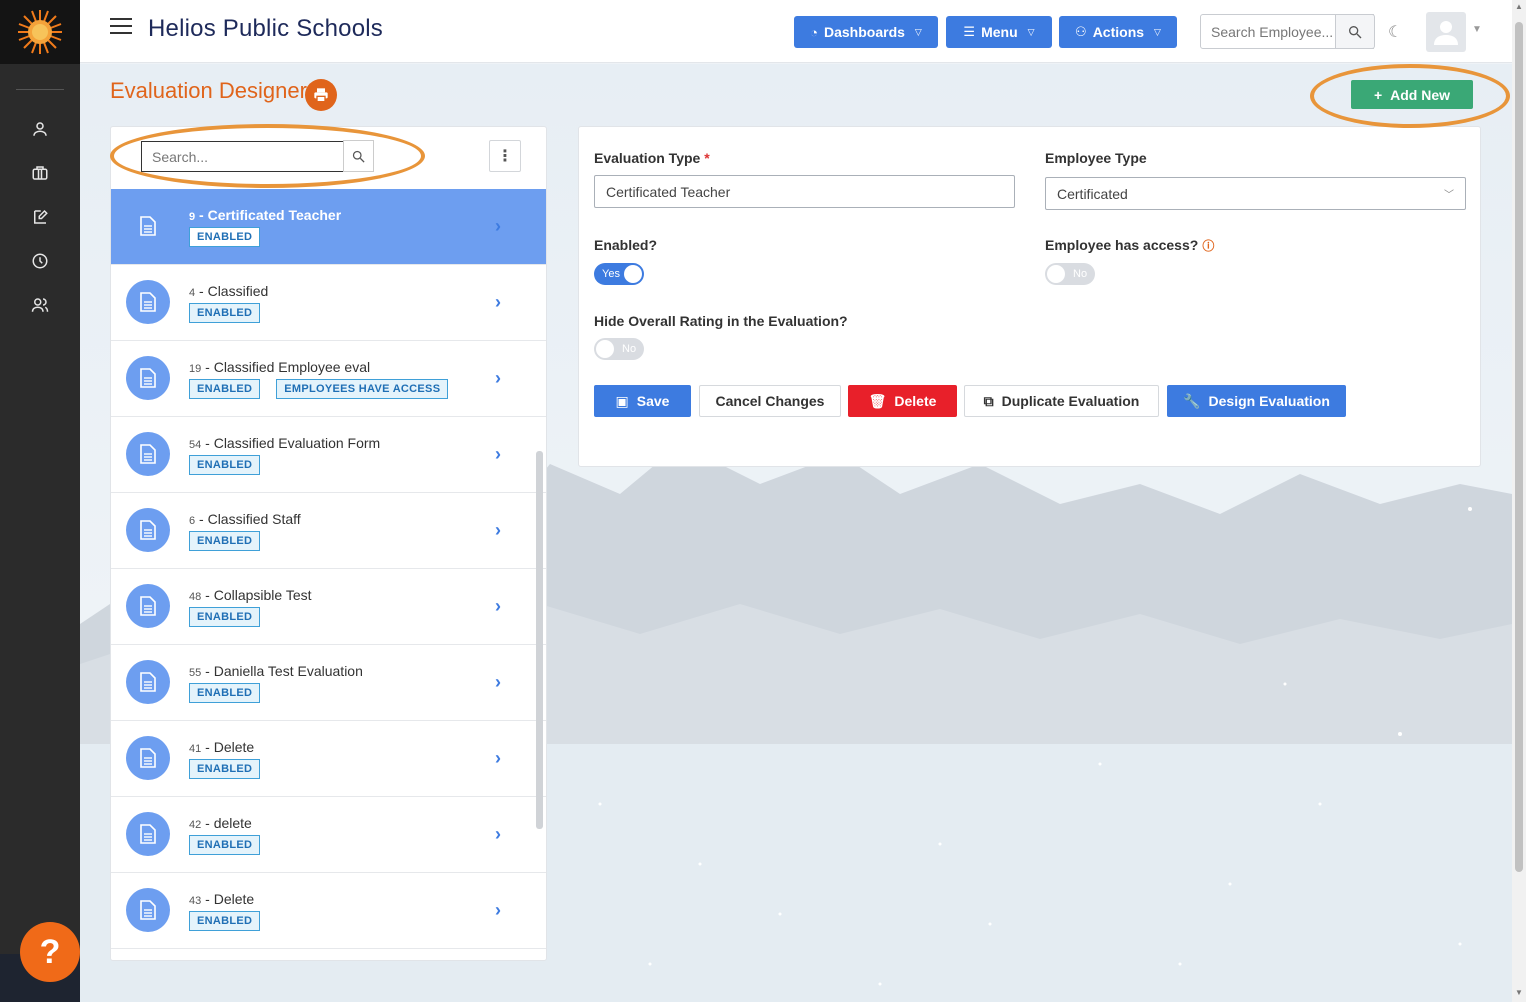 This screenshot has width=1526, height=1002. I want to click on list-item-number: 19, so click(195, 369).